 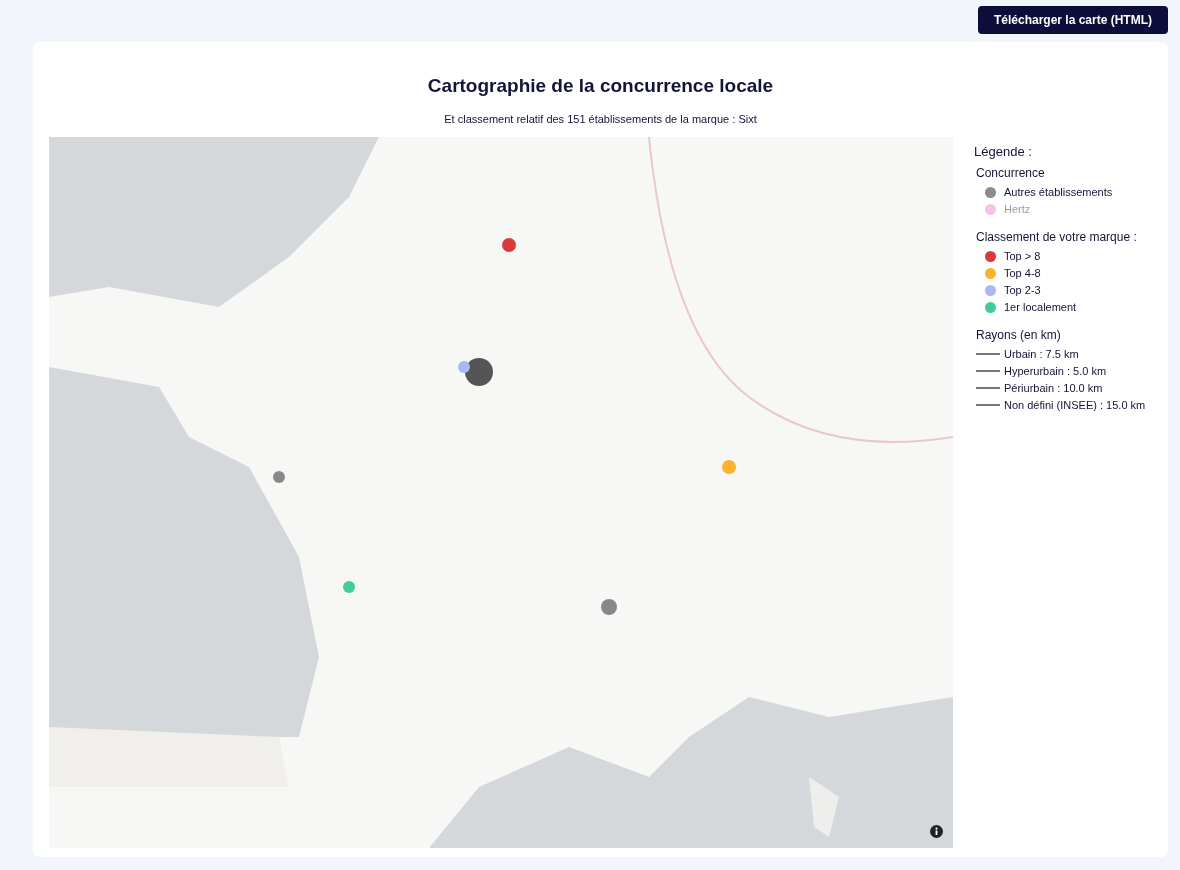 What do you see at coordinates (1061, 307) in the screenshot?
I see `legend-item: 1er localement` at bounding box center [1061, 307].